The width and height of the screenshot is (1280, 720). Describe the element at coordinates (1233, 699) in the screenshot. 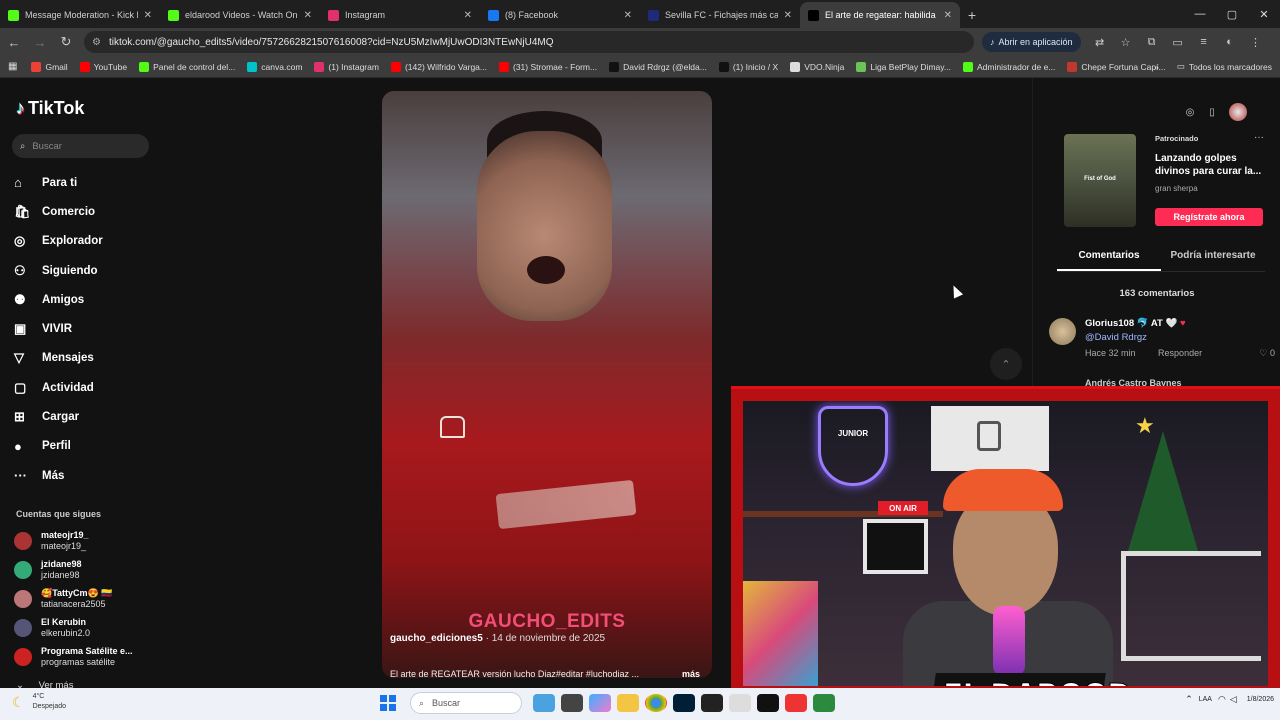

I see `volume-icon: ◁` at that location.